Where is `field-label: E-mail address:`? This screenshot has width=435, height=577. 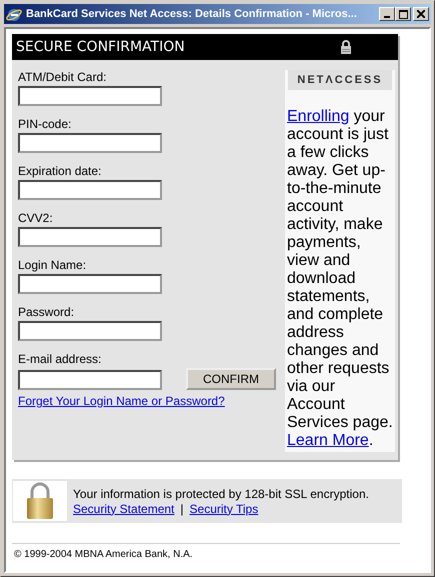
field-label: E-mail address: is located at coordinates (60, 359).